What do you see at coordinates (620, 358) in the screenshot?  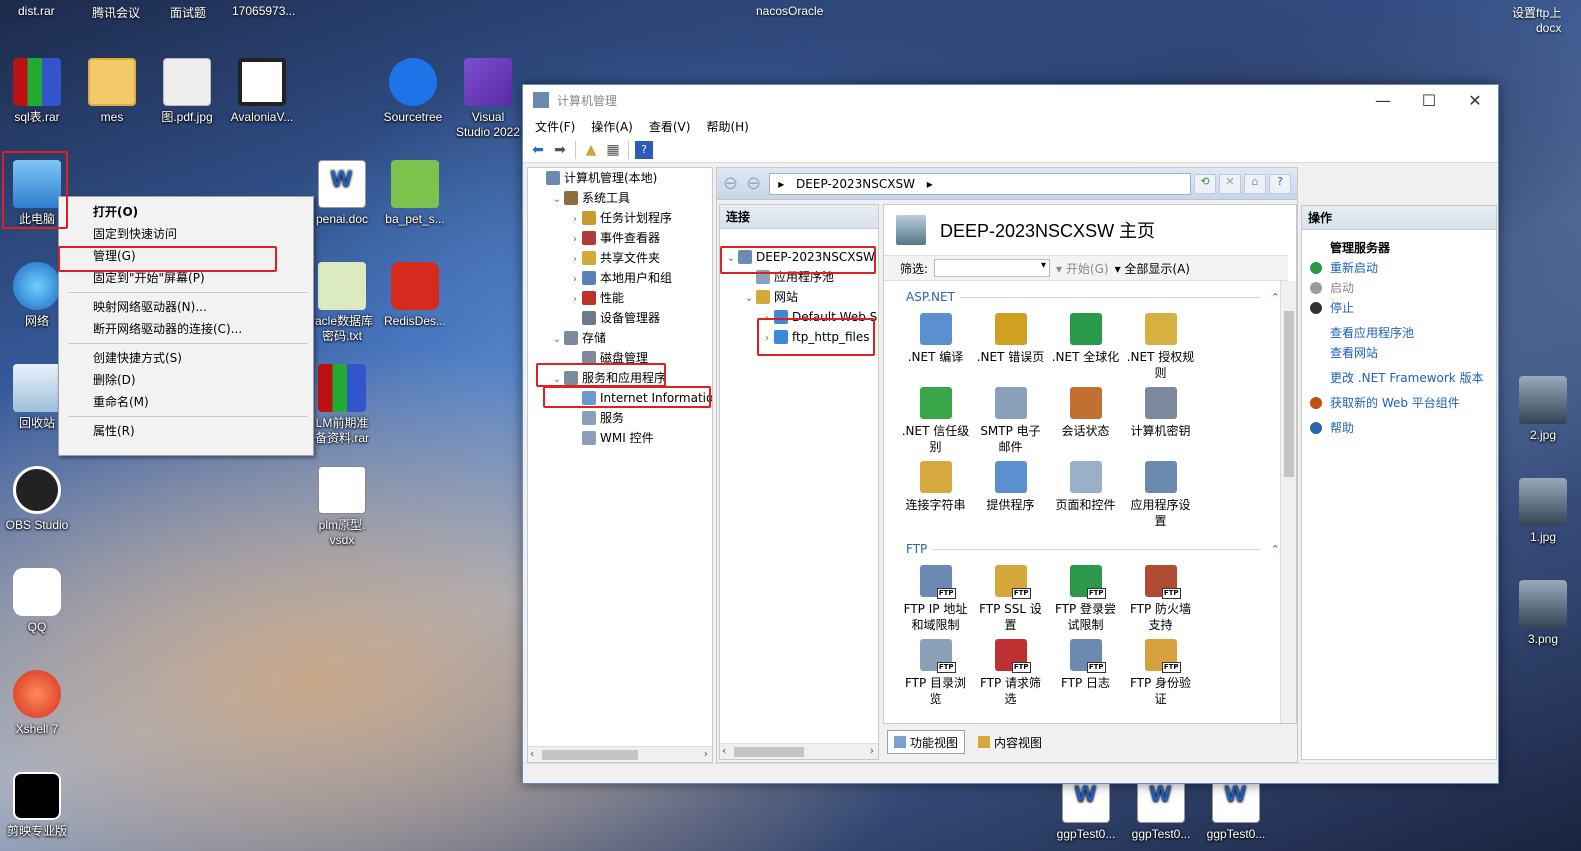 I see `console-tree-item: 磁盘管理` at bounding box center [620, 358].